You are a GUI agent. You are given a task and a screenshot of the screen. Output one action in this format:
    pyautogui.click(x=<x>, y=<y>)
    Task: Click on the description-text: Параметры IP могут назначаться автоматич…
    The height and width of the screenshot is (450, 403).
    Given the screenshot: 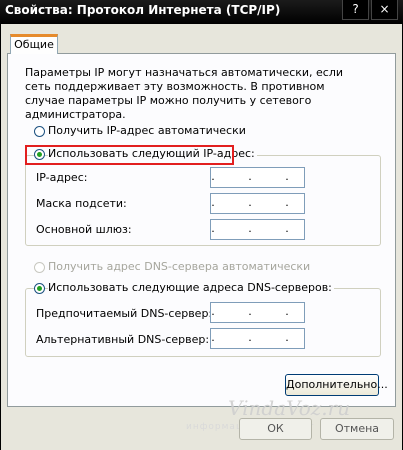 What is the action you would take?
    pyautogui.click(x=184, y=93)
    